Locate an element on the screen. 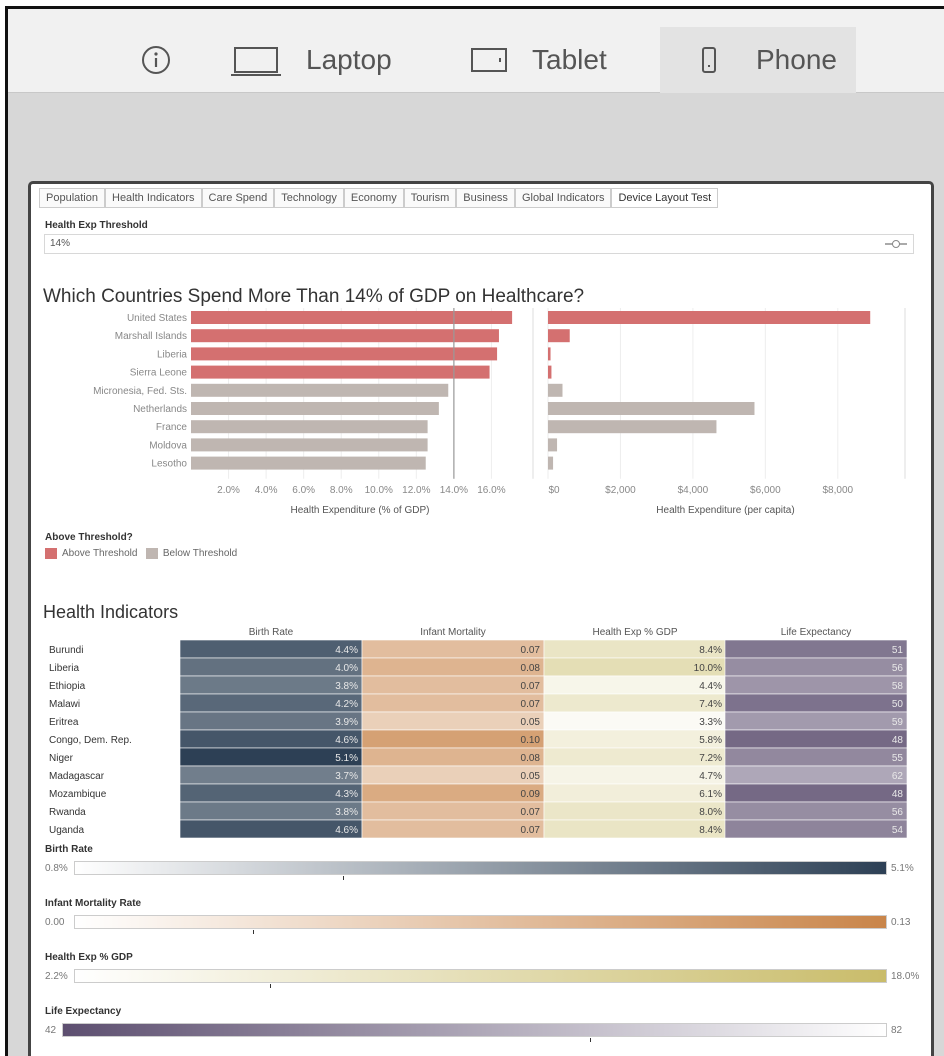 The image size is (944, 1056). tab-technology: Technology is located at coordinates (309, 197).